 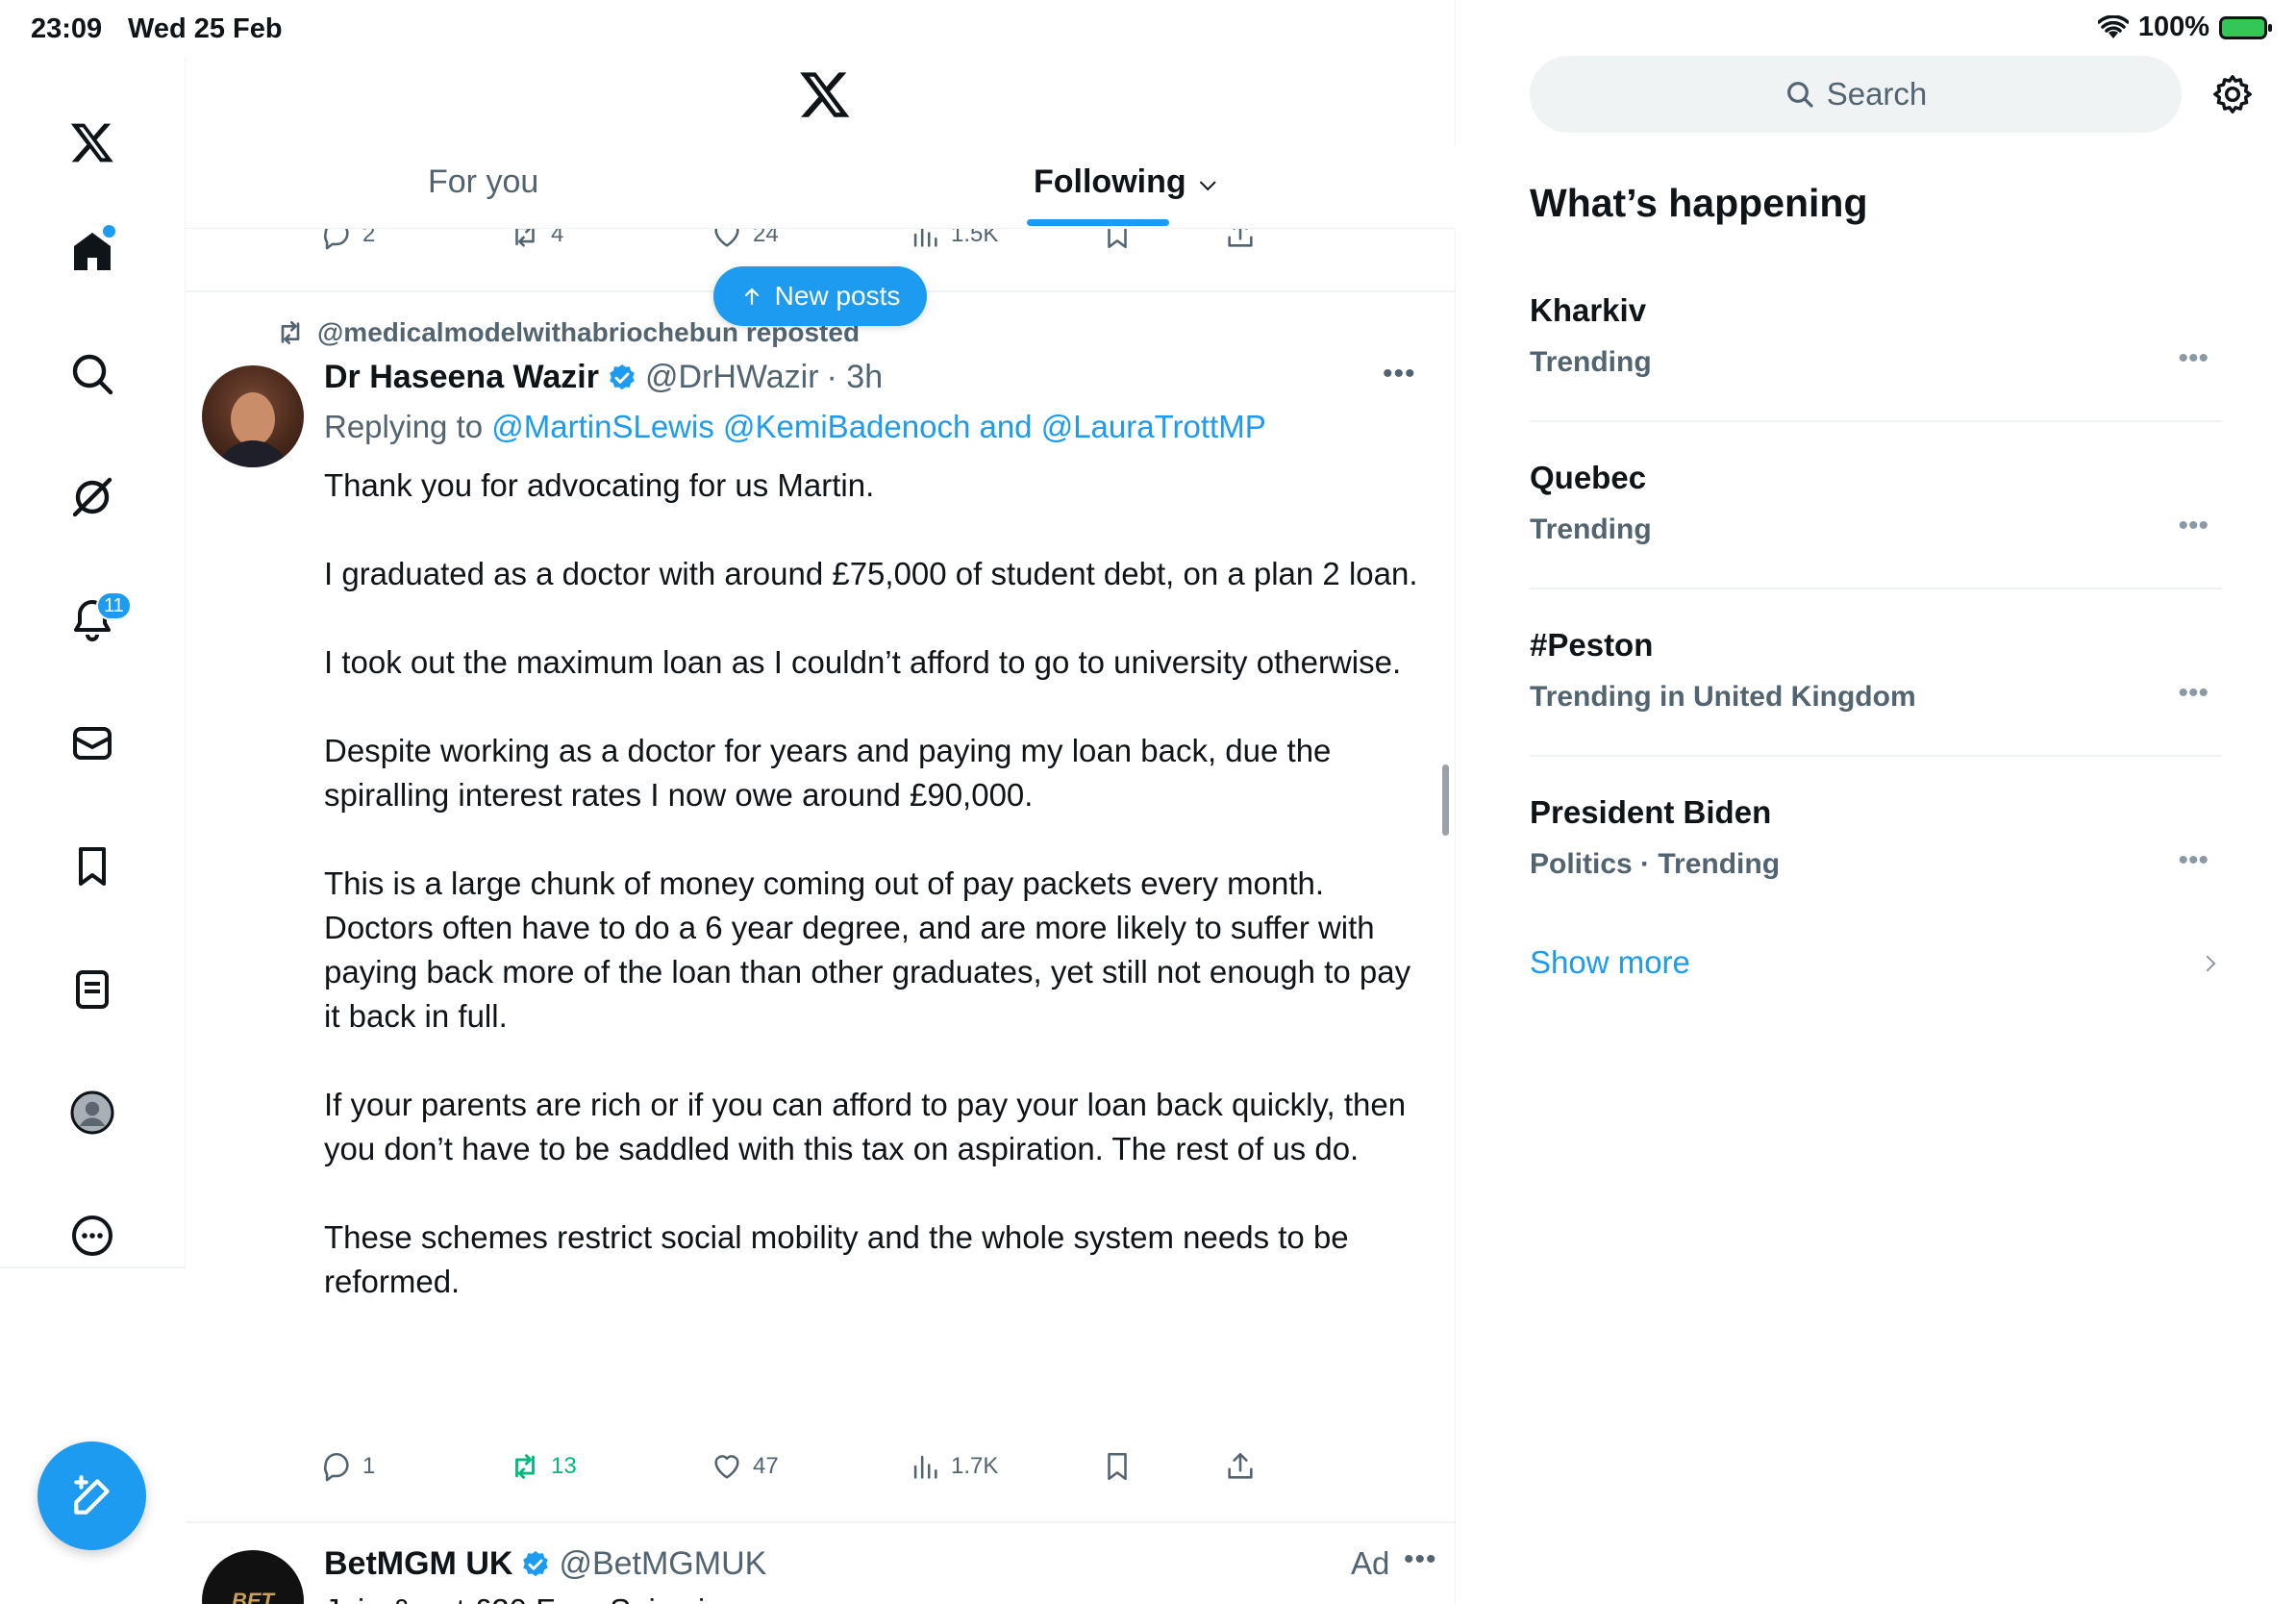 What do you see at coordinates (253, 1596) in the screenshot?
I see `ad-avatar-logo-text: BET` at bounding box center [253, 1596].